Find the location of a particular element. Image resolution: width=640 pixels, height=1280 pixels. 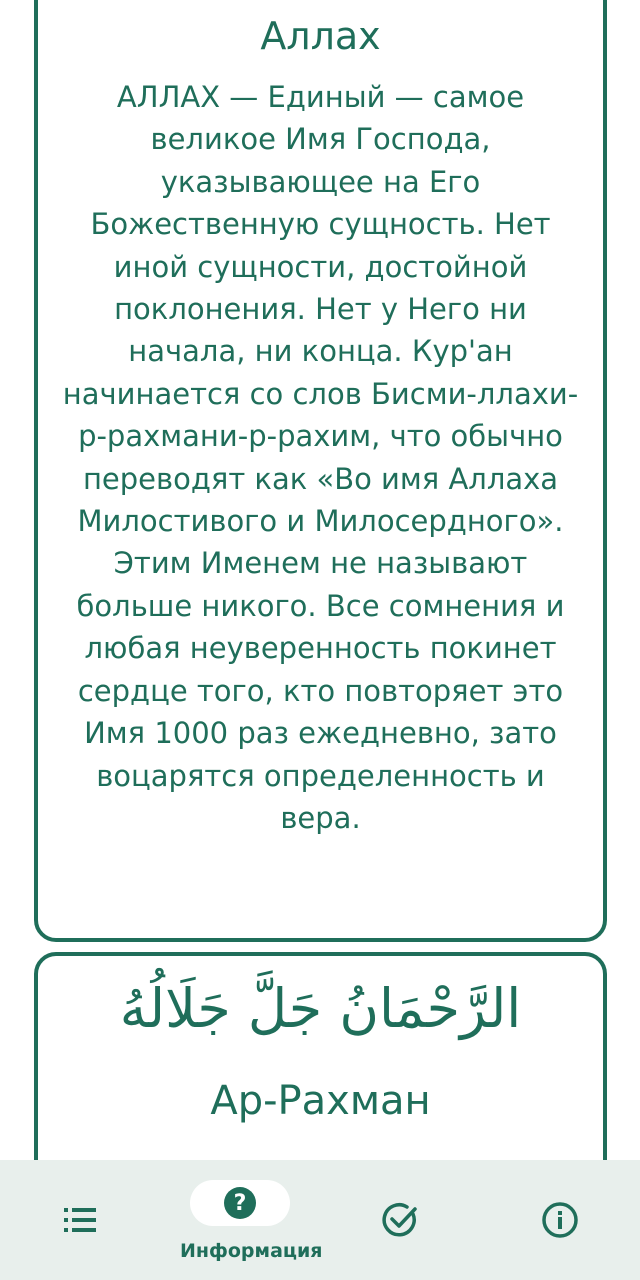

name-card-ar-rahman: الرَّحْمَانُ جَلَّ جَلَالُهُ Ар-Рахман is located at coordinates (320, 1056).